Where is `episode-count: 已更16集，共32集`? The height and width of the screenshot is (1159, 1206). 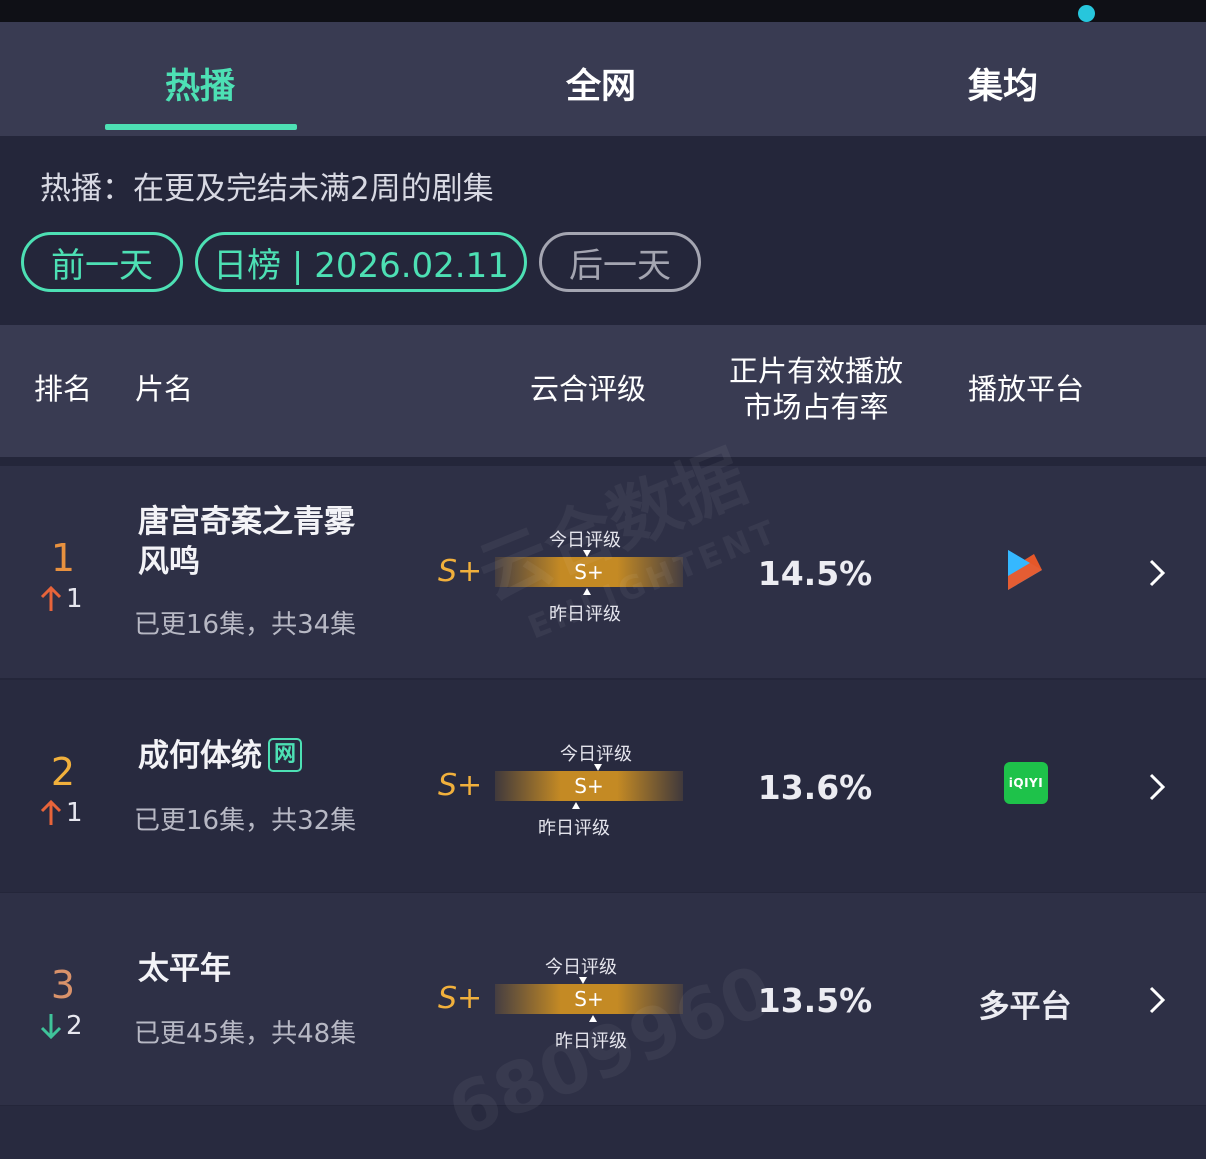 episode-count: 已更16集，共32集 is located at coordinates (245, 821).